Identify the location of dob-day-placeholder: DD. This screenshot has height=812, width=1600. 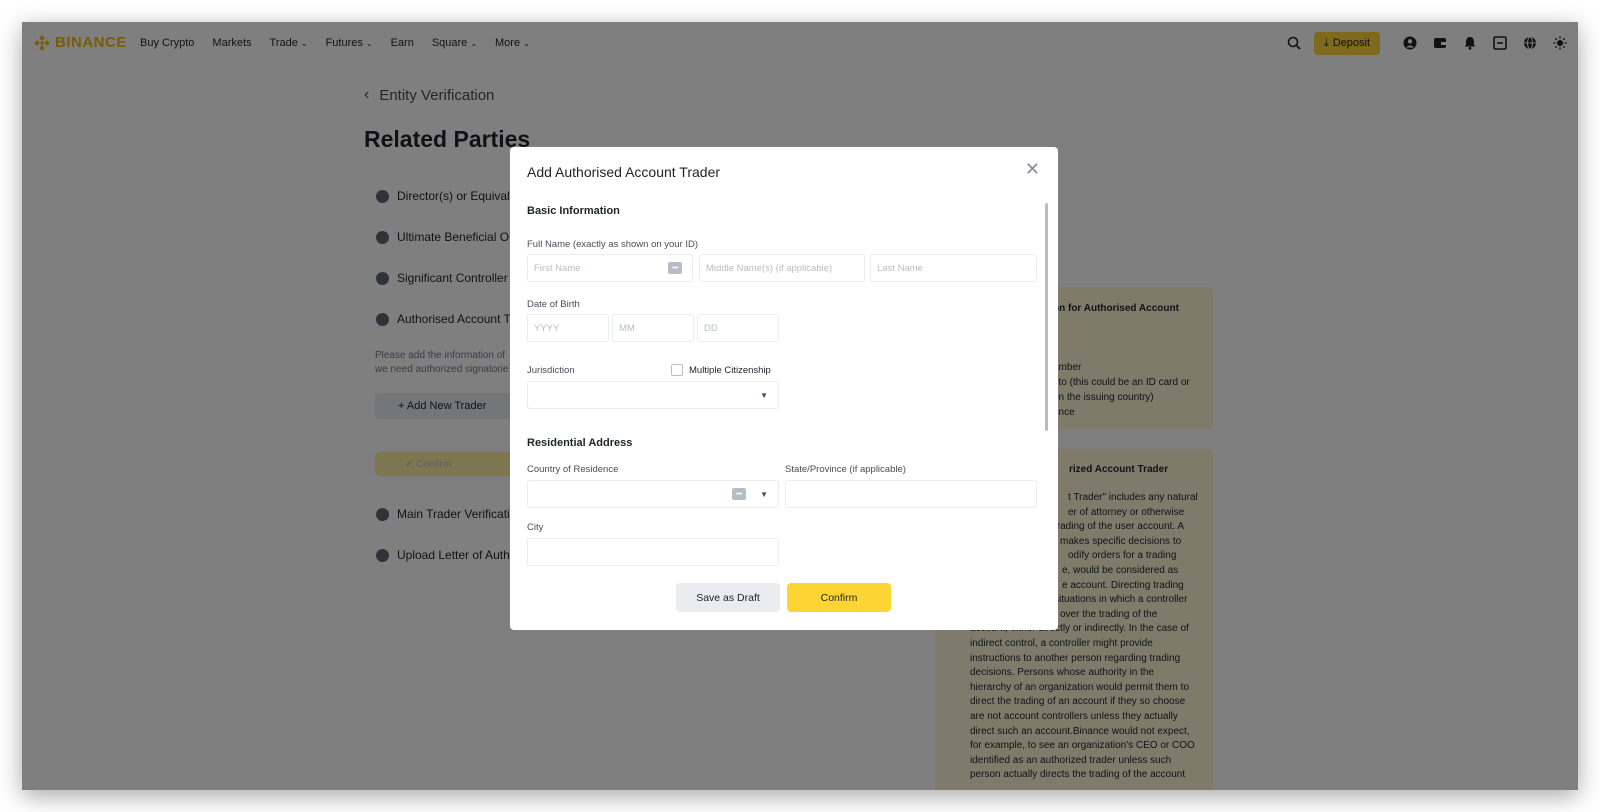
(711, 328).